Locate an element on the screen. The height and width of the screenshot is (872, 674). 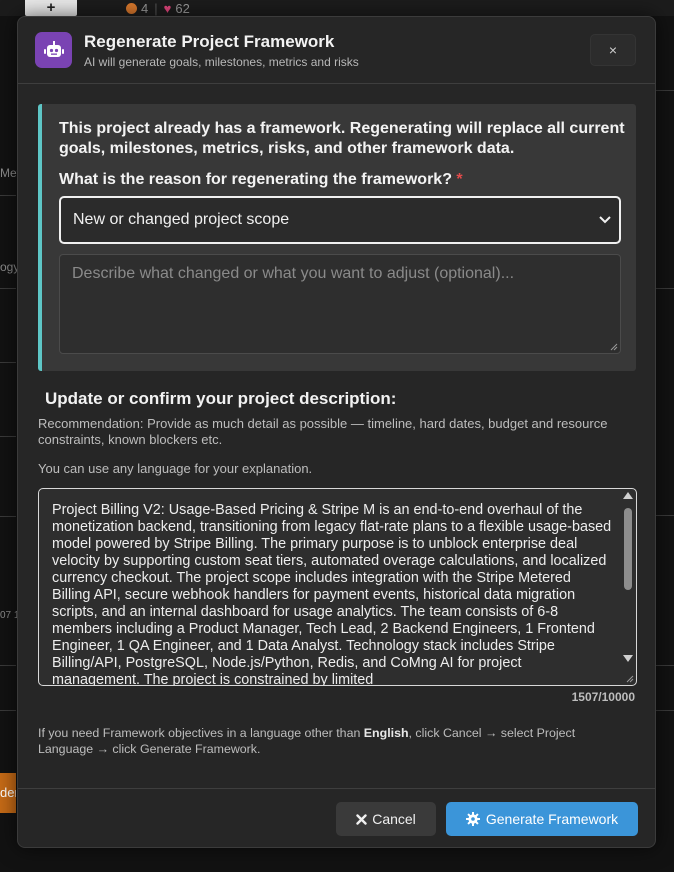
scroll-down-arrow-icon is located at coordinates (628, 658).